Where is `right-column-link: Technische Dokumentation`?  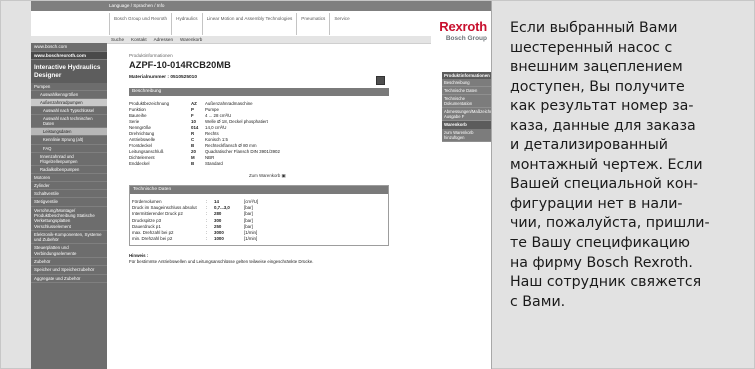 right-column-link: Technische Dokumentation is located at coordinates (466, 102).